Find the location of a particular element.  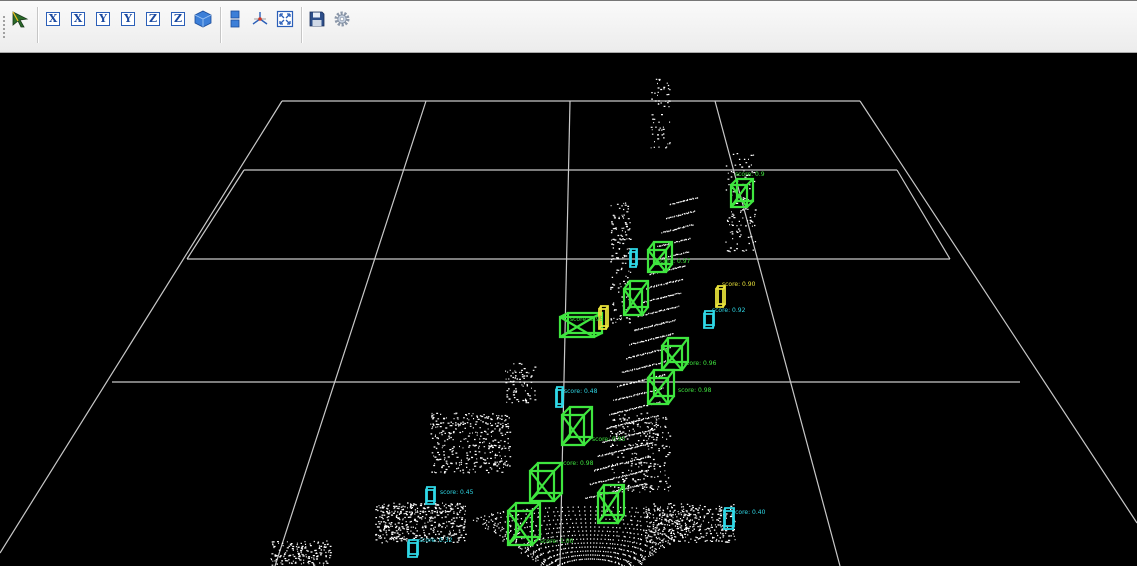

detection-score-label: score: 0.96 is located at coordinates (700, 363).